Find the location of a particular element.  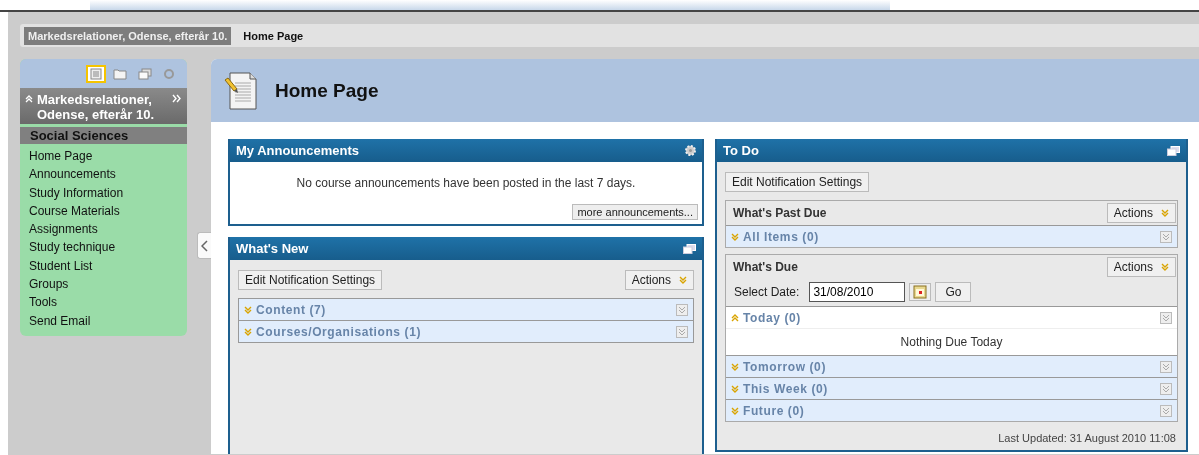

list-icon is located at coordinates (96, 73).